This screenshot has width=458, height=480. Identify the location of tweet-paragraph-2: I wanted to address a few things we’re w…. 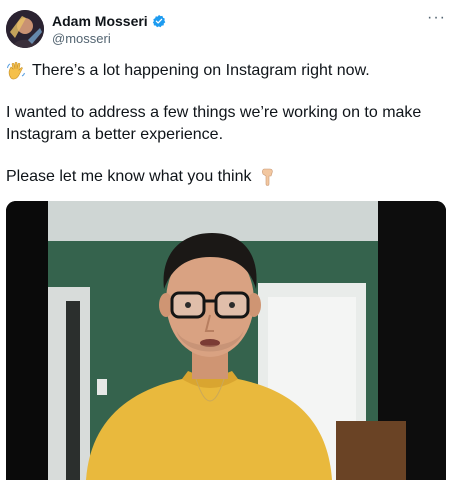
(214, 123).